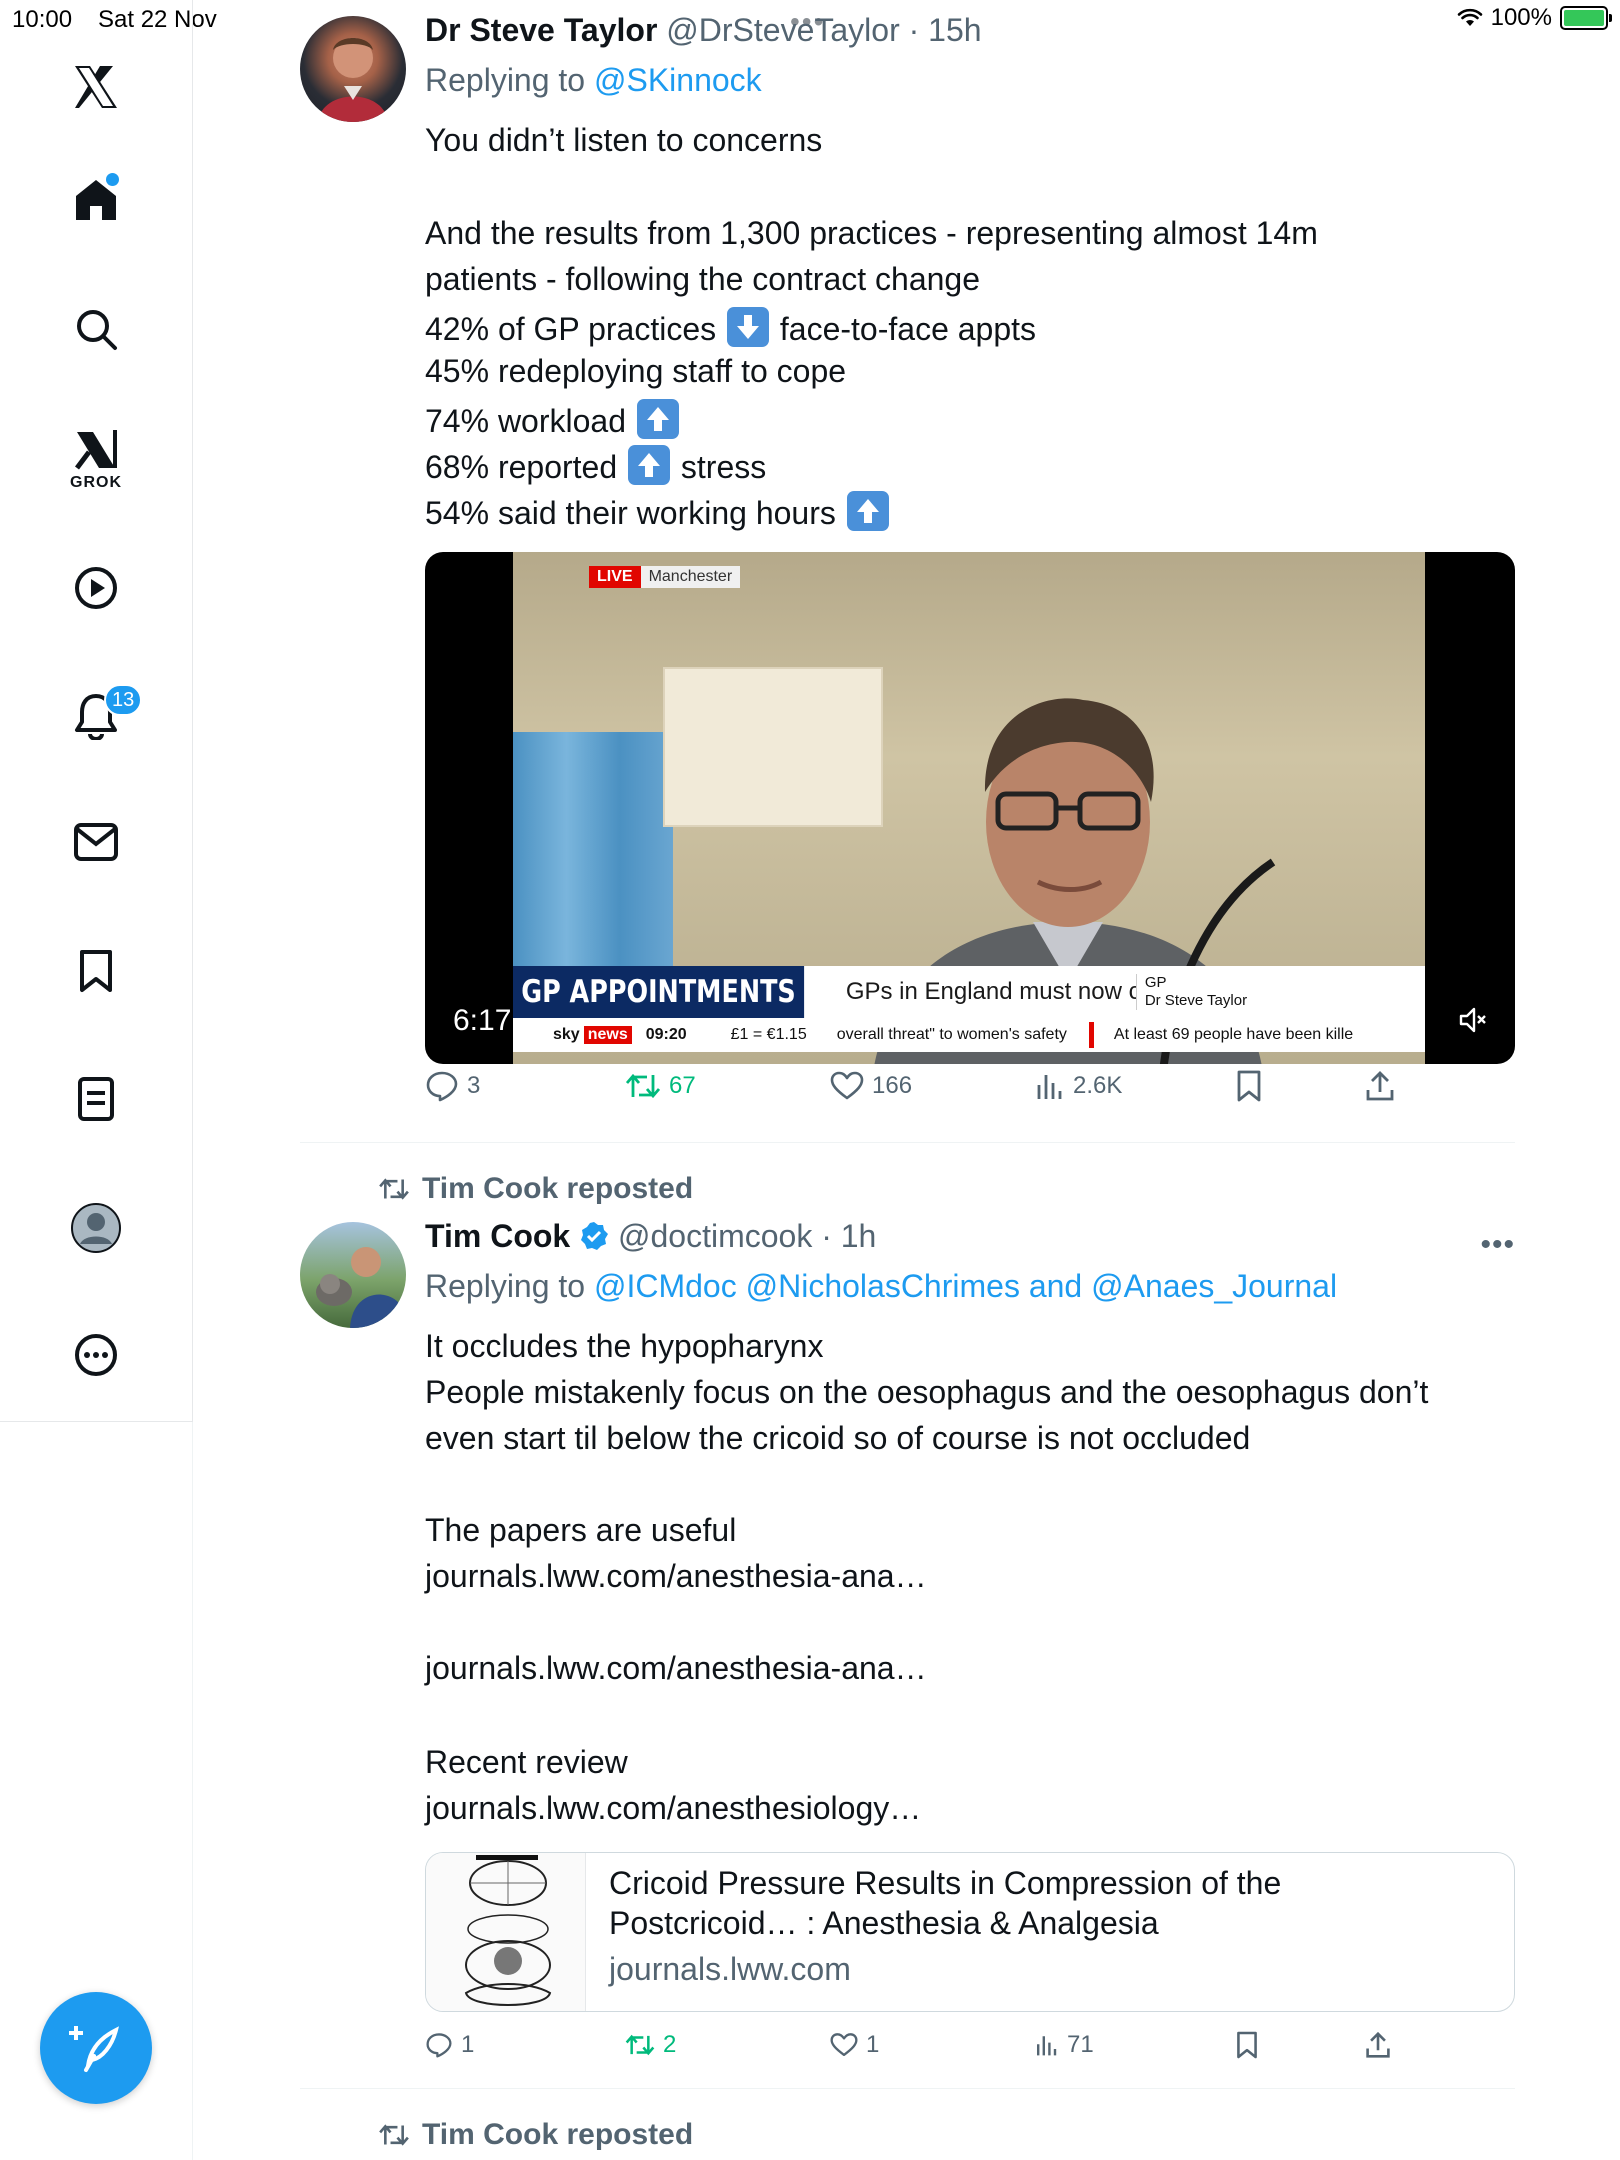  What do you see at coordinates (871, 1086) in the screenshot?
I see `like-button: 166` at bounding box center [871, 1086].